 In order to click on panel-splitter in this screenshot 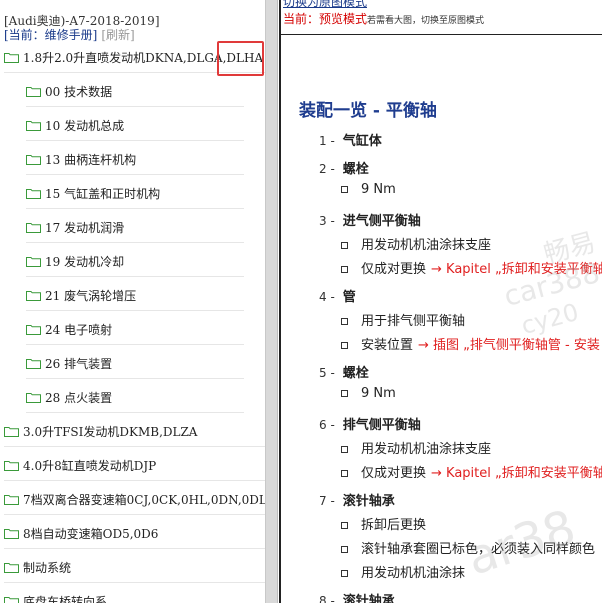, I will do `click(271, 301)`.